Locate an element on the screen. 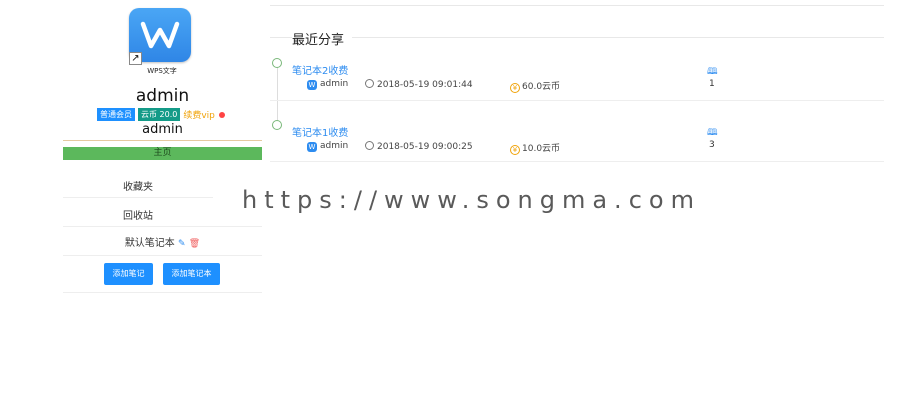 The image size is (900, 406). edit-icon: ✎ is located at coordinates (182, 244).